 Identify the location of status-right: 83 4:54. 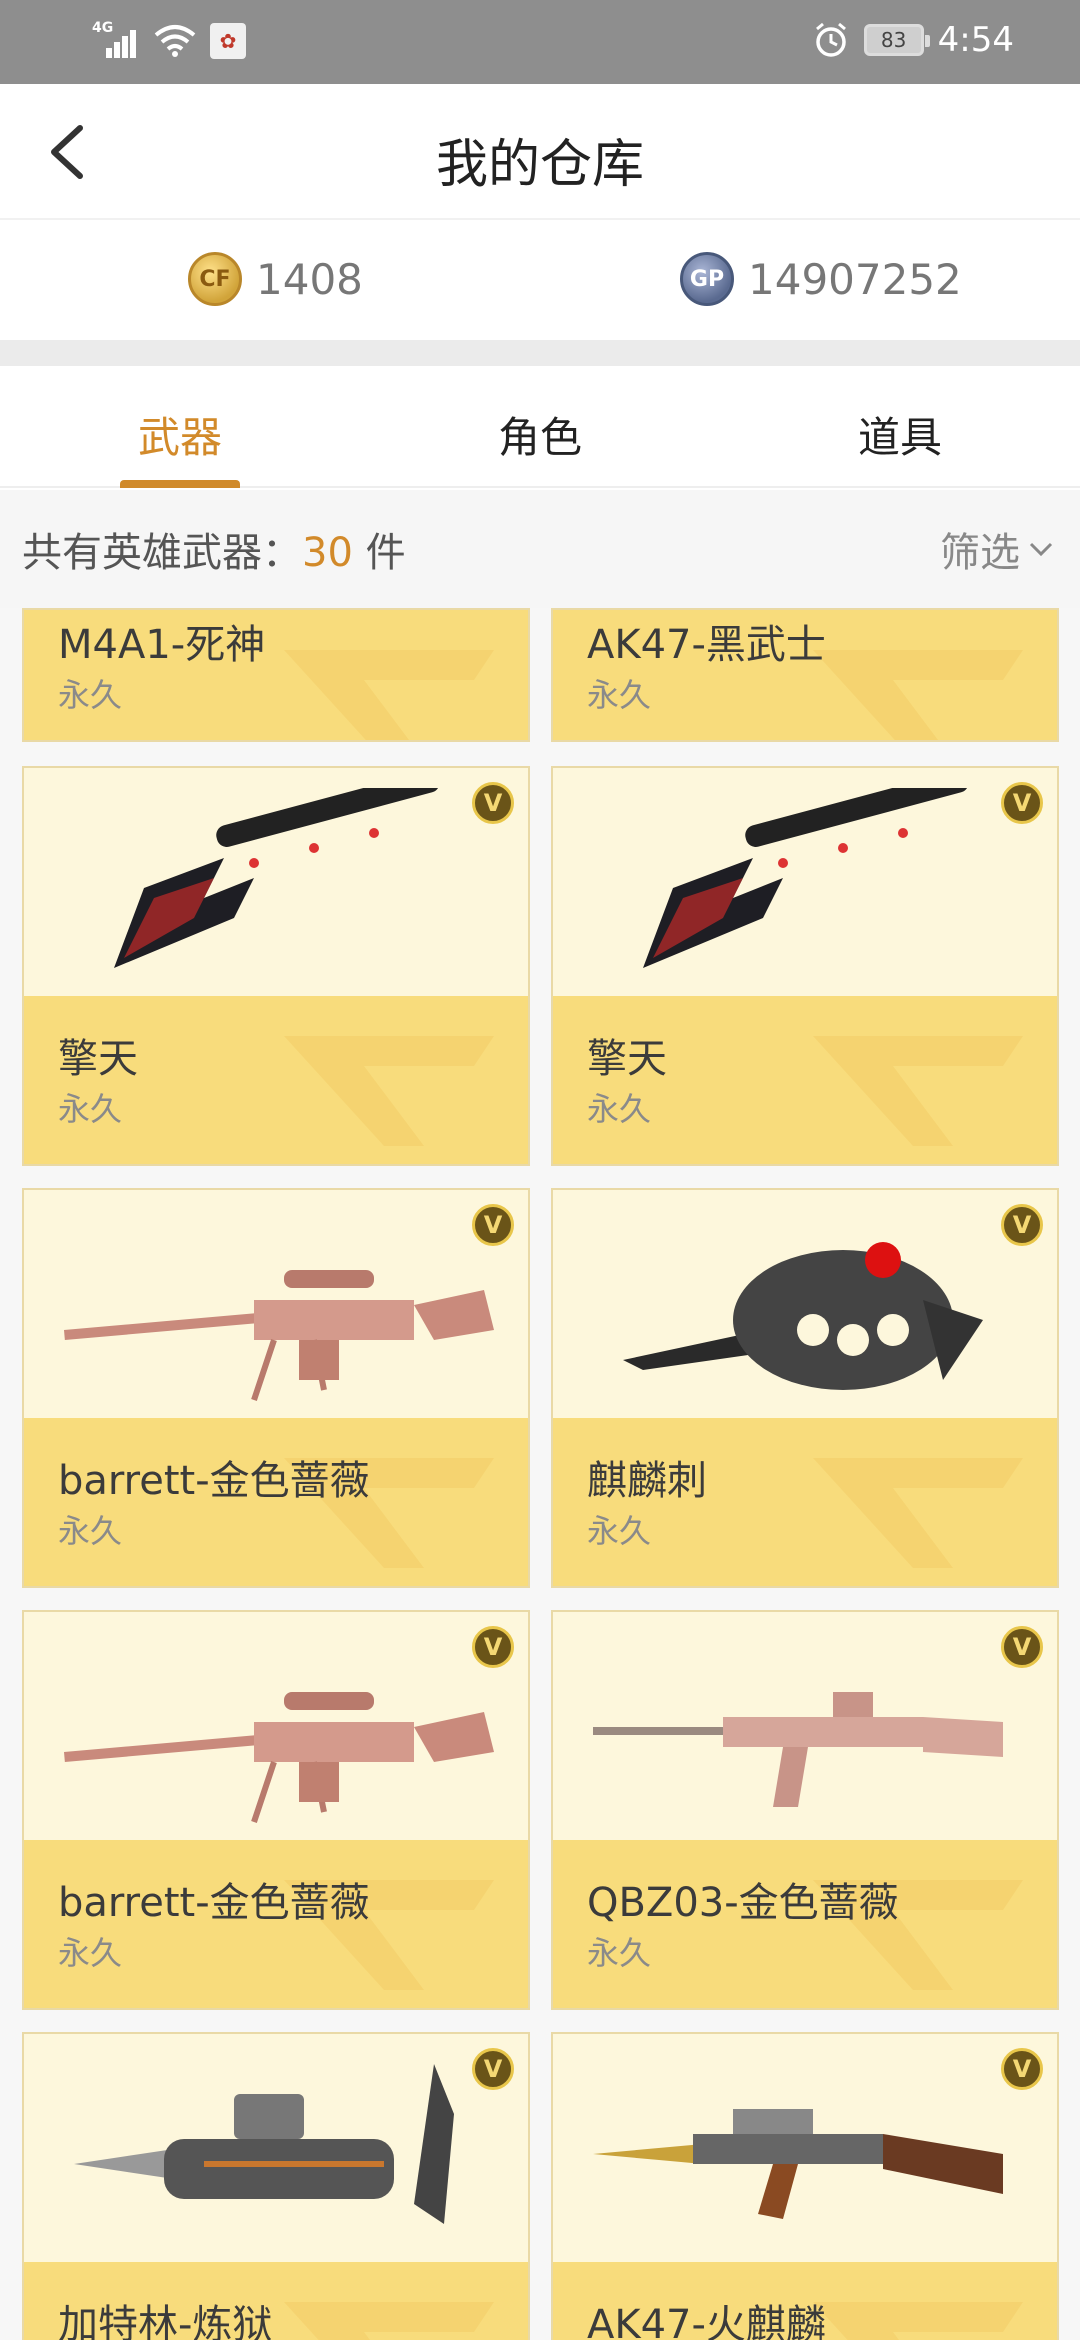
(913, 40).